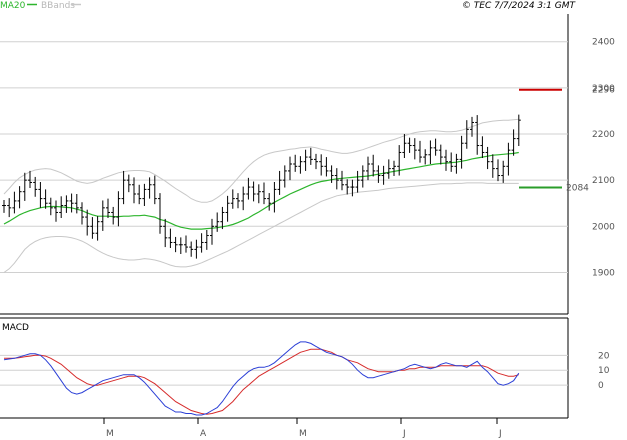  Describe the element at coordinates (603, 135) in the screenshot. I see `price-tick-label: 2200` at that location.